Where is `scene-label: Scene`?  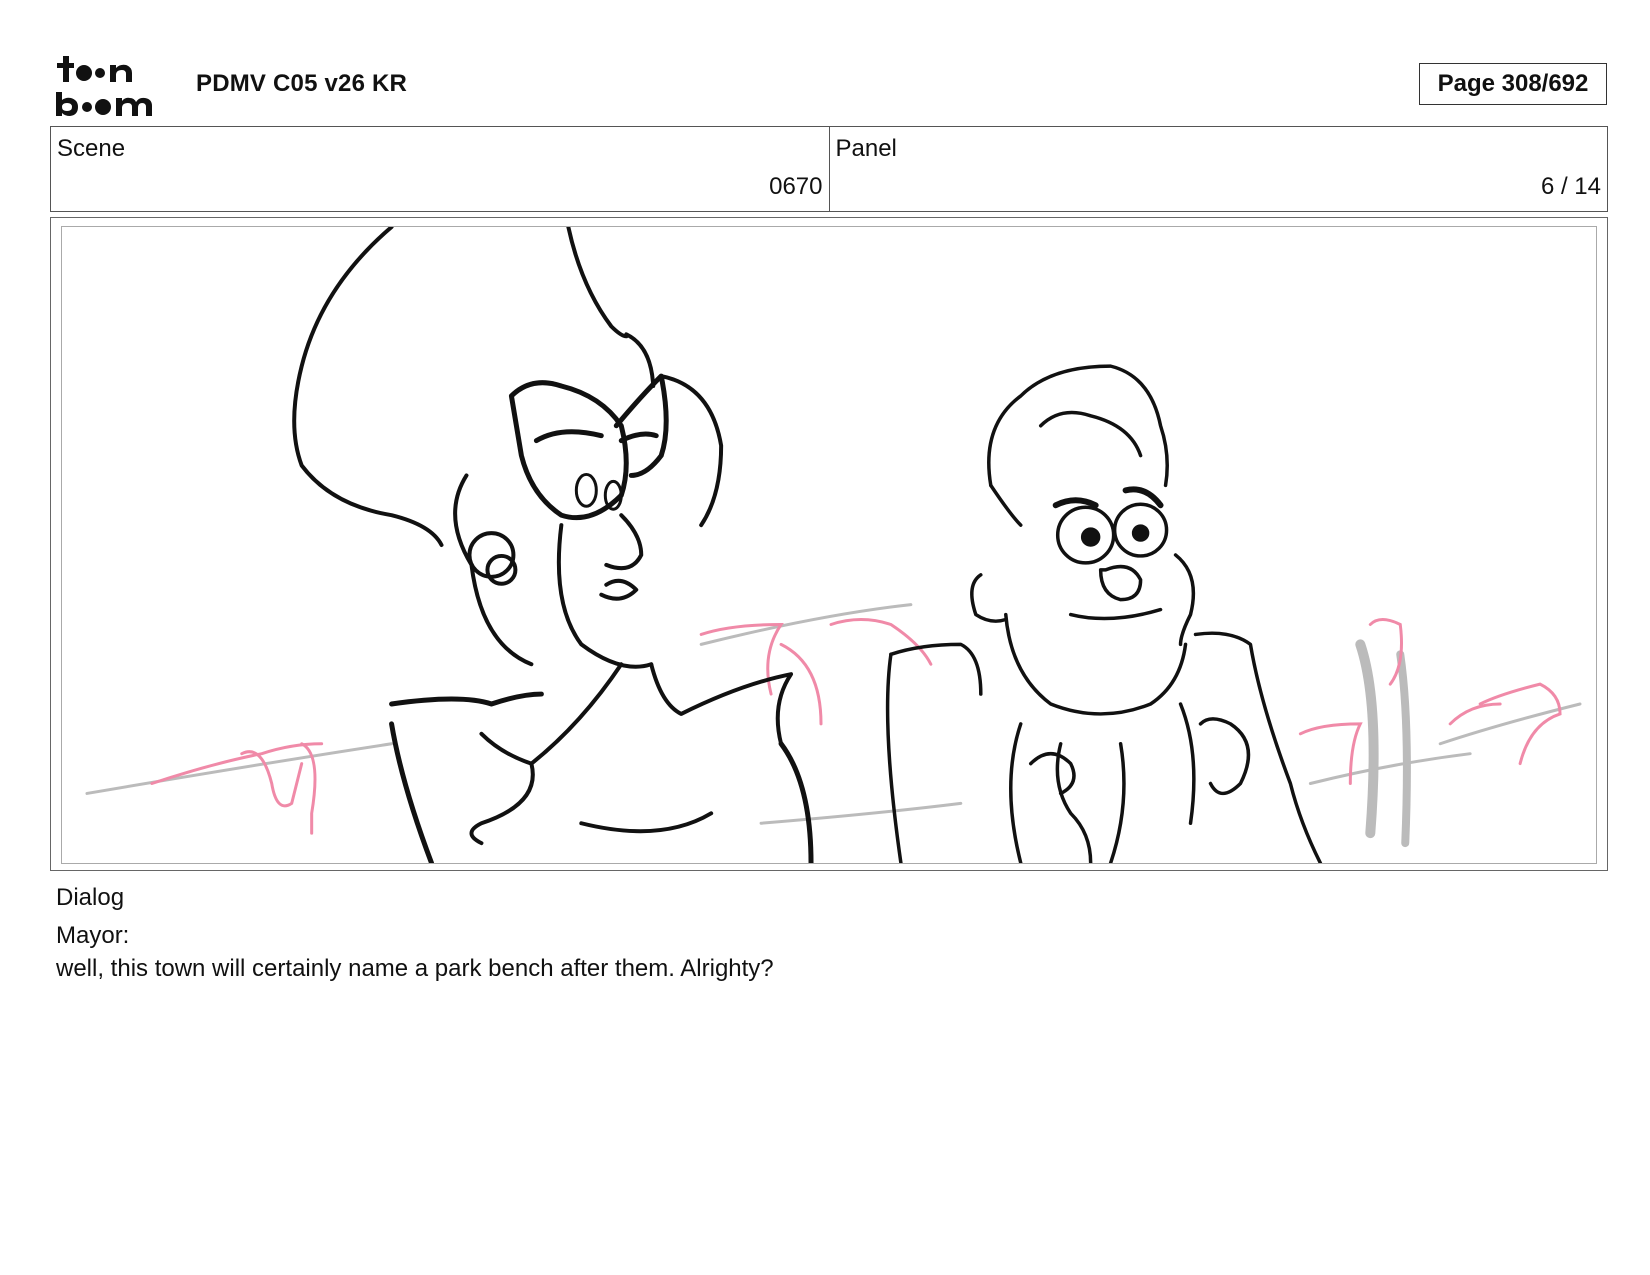
scene-label: Scene is located at coordinates (91, 148).